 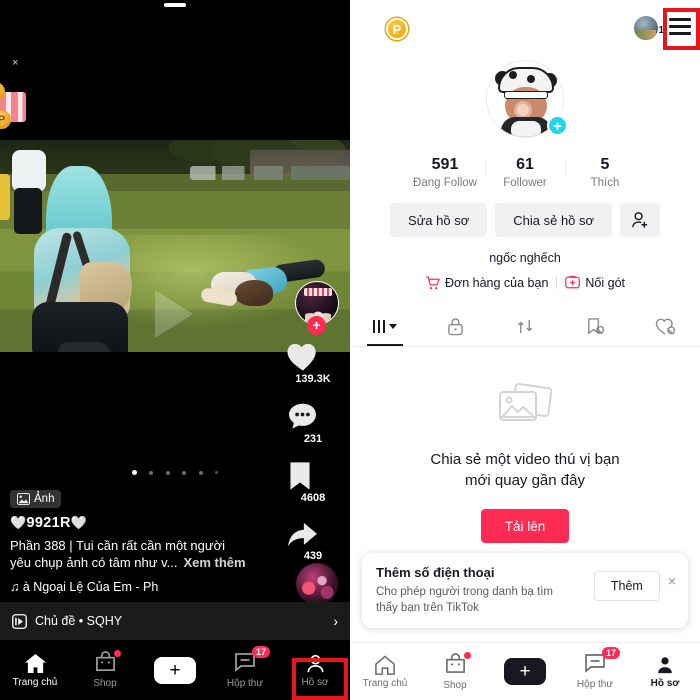 What do you see at coordinates (554, 220) in the screenshot?
I see `share-profile-button: Chia sẻ hồ sơ` at bounding box center [554, 220].